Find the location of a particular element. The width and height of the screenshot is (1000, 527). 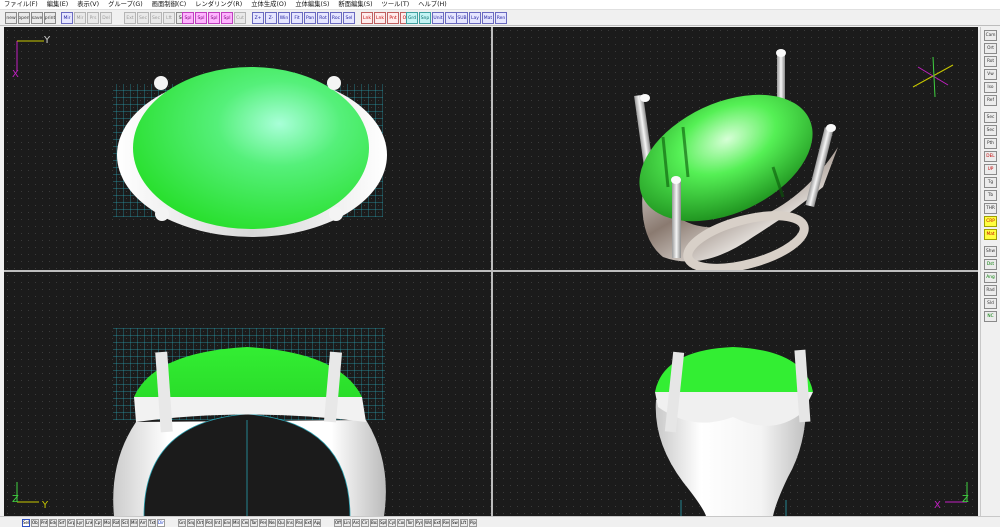

menu-item: 立体生成(O) is located at coordinates (268, 5).